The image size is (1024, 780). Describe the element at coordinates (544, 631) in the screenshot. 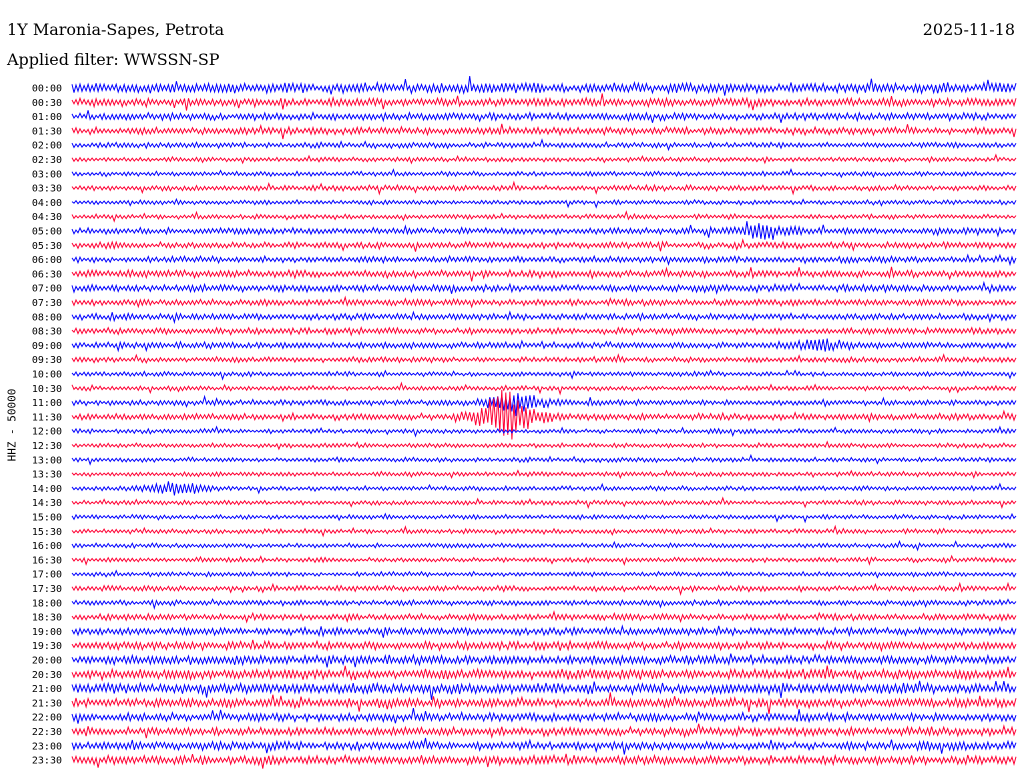

I see `trace-row-1900` at that location.